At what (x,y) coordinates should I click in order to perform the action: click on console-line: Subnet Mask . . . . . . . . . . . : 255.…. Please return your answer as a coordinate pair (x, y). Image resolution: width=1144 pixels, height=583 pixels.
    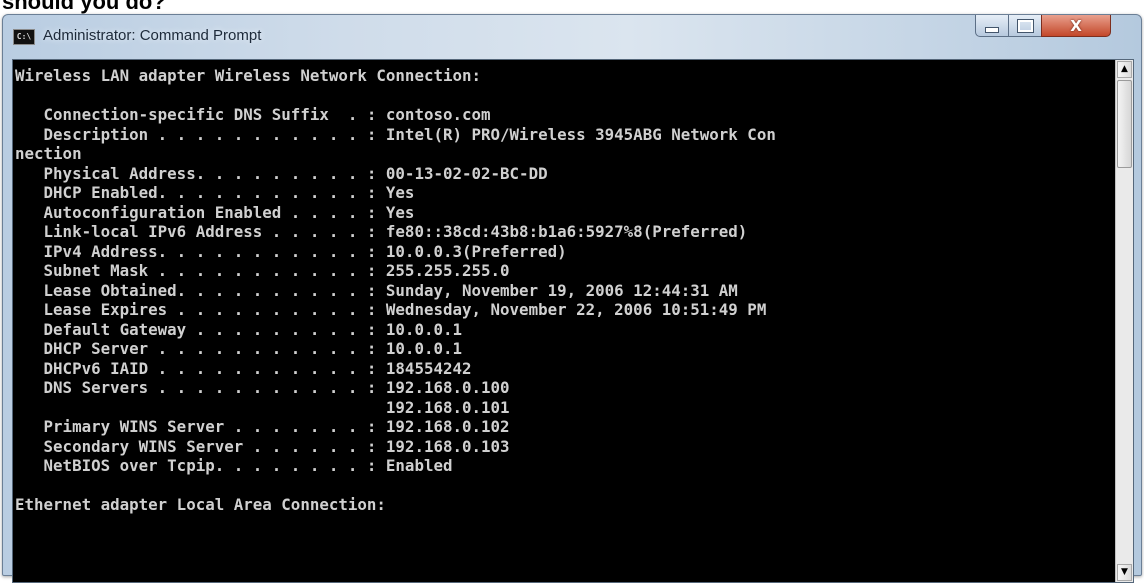
    Looking at the image, I should click on (262, 270).